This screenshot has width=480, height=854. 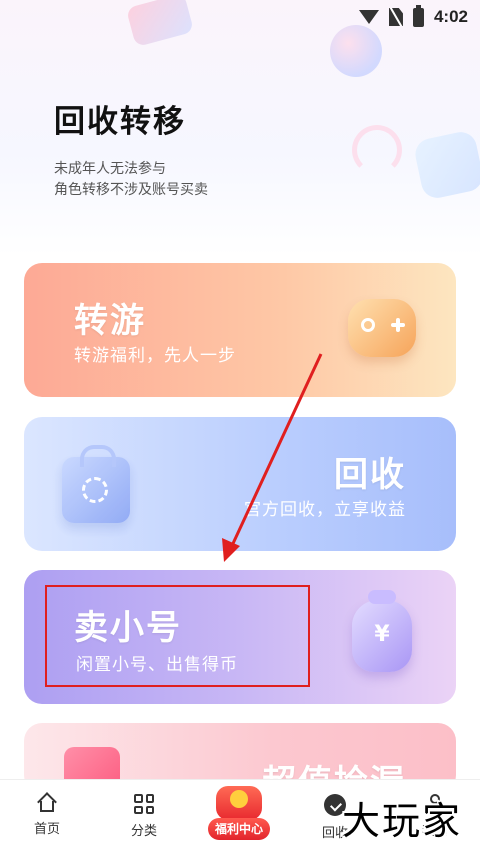 What do you see at coordinates (370, 475) in the screenshot?
I see `card-title: 回收` at bounding box center [370, 475].